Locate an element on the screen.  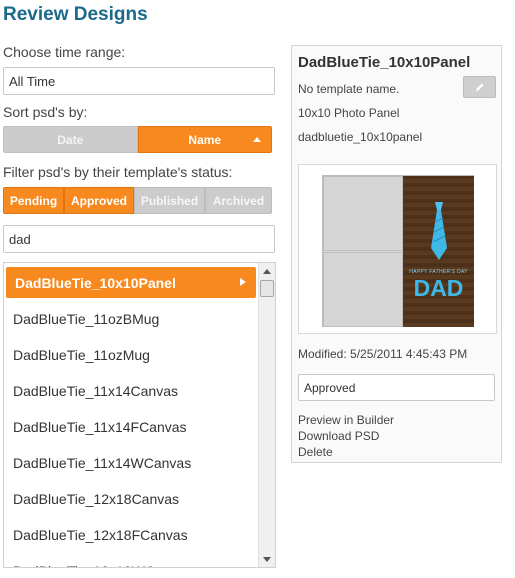
list-scrollbar is located at coordinates (266, 415).